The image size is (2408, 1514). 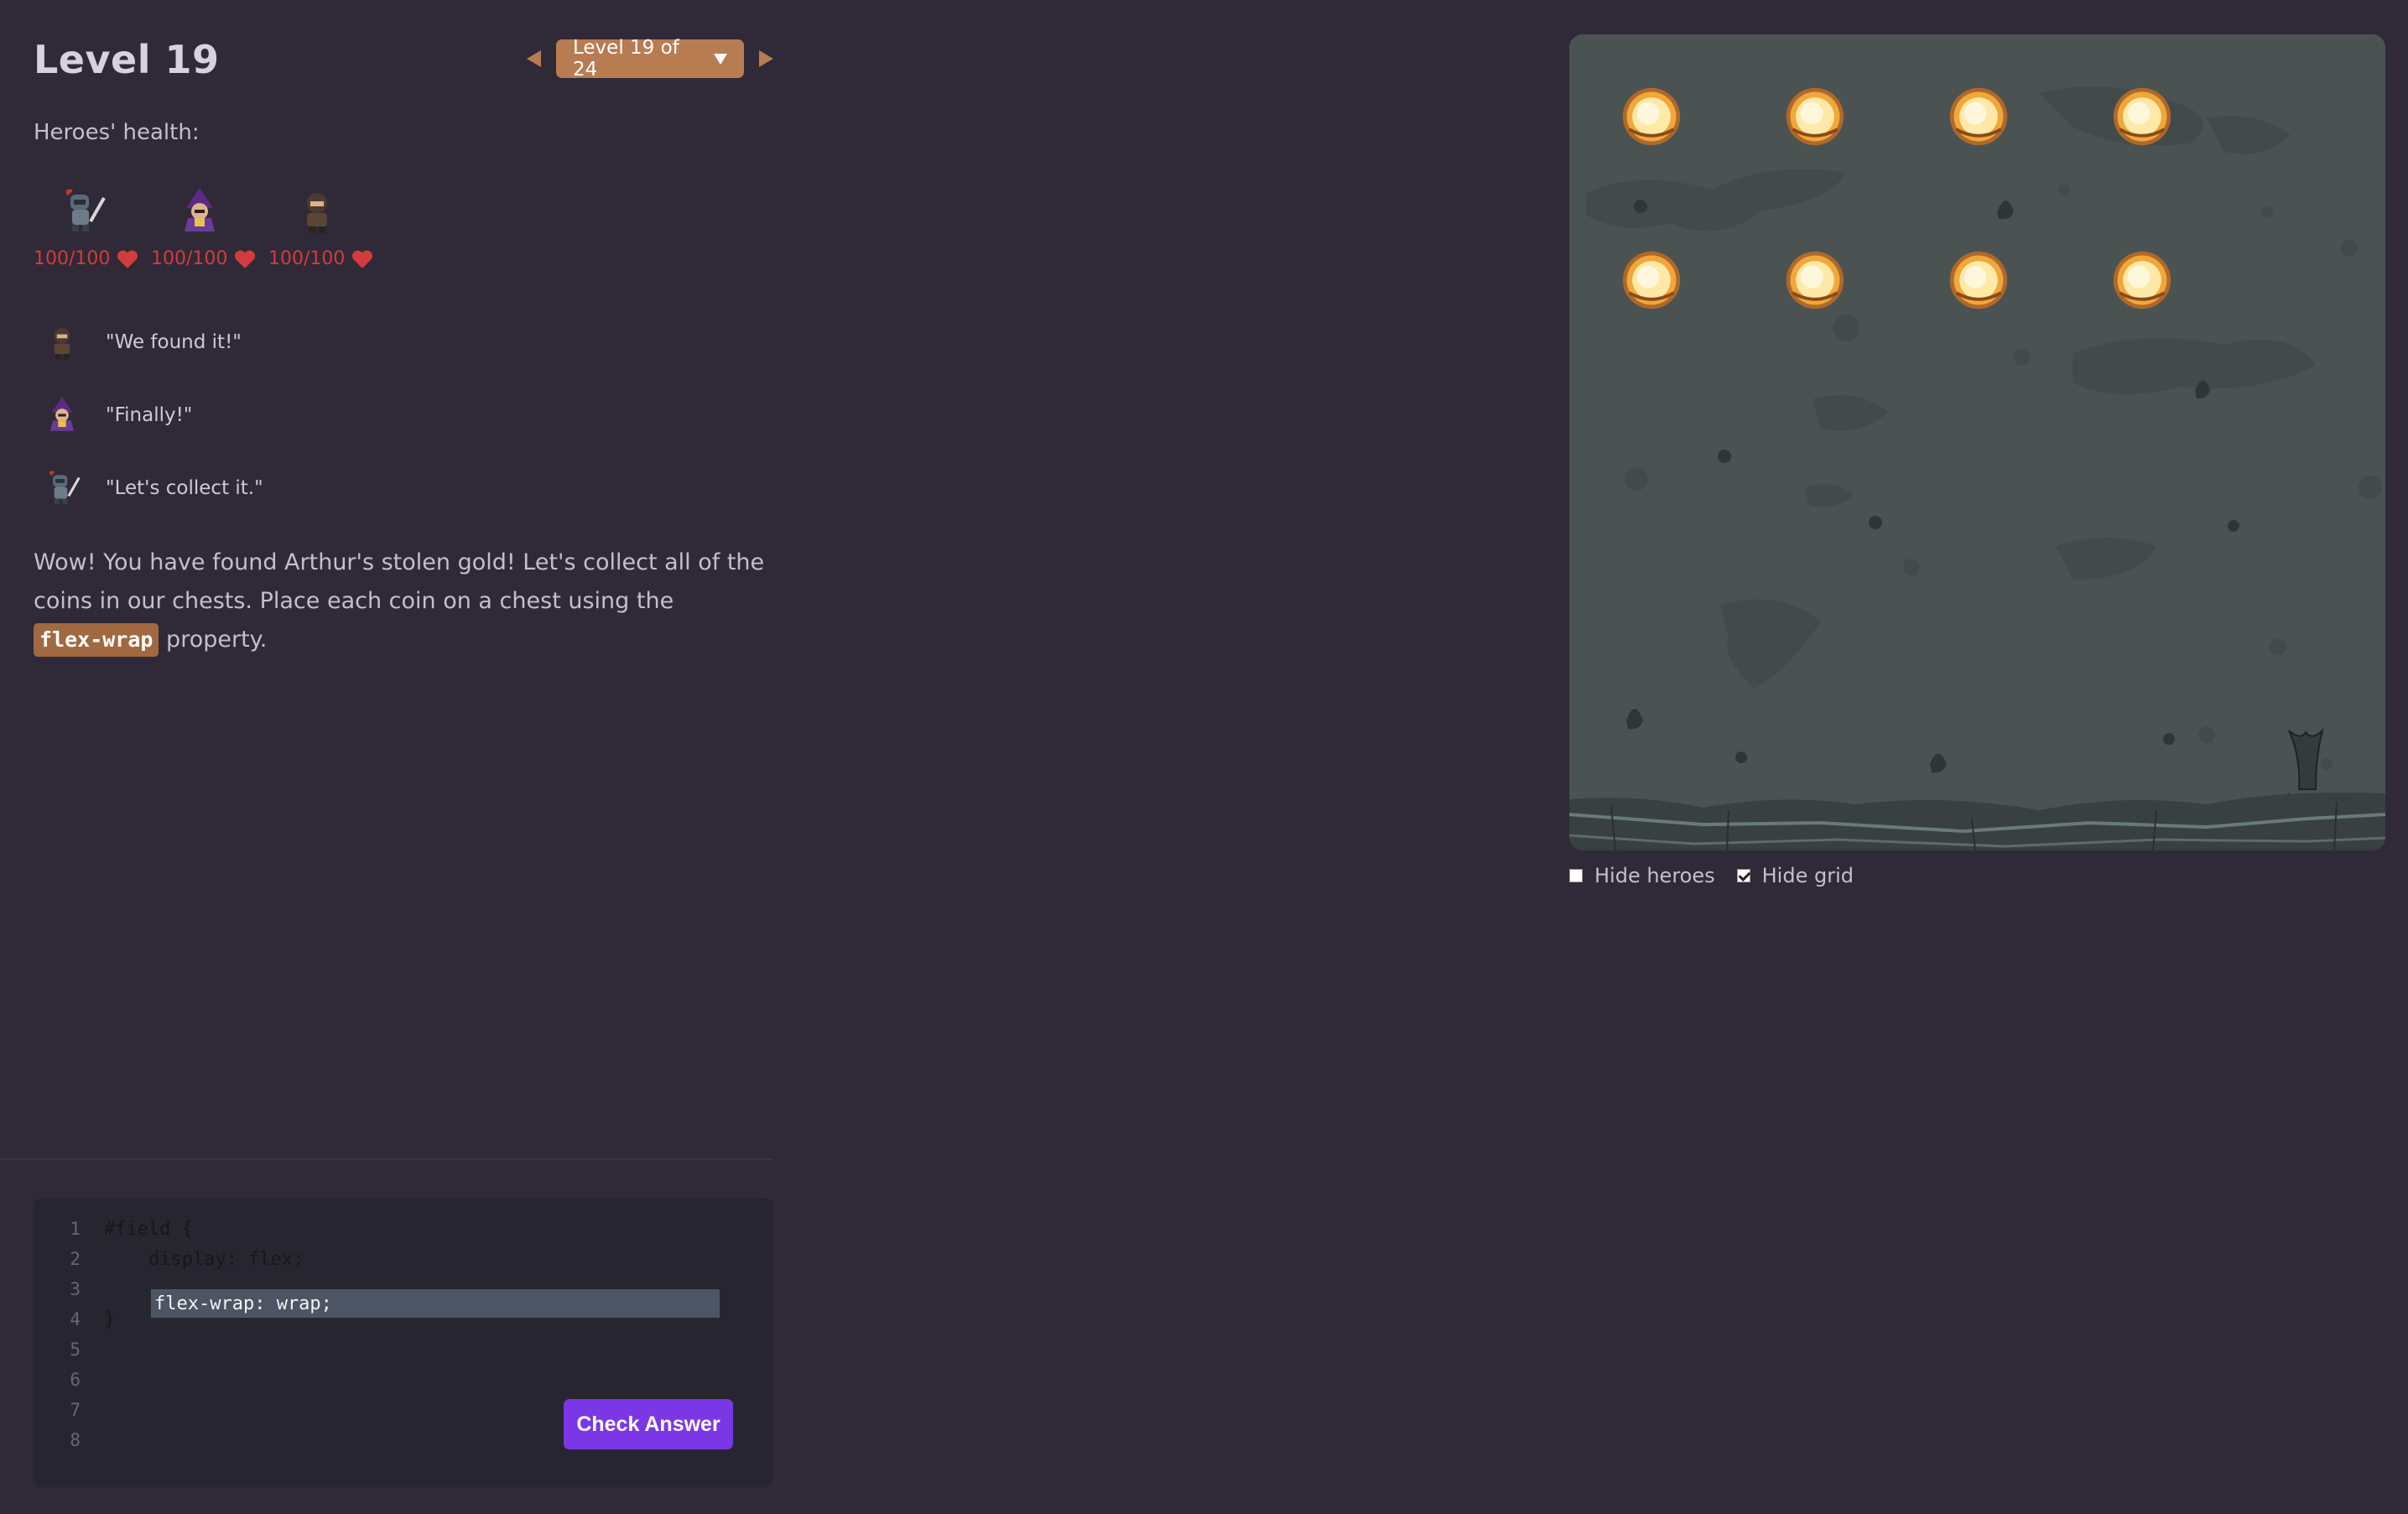 What do you see at coordinates (85, 210) in the screenshot?
I see `knight-hero-icon` at bounding box center [85, 210].